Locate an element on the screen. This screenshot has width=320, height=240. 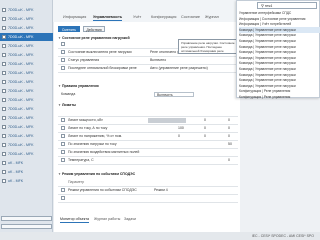
tab-info: Информация is located at coordinates (74, 17).